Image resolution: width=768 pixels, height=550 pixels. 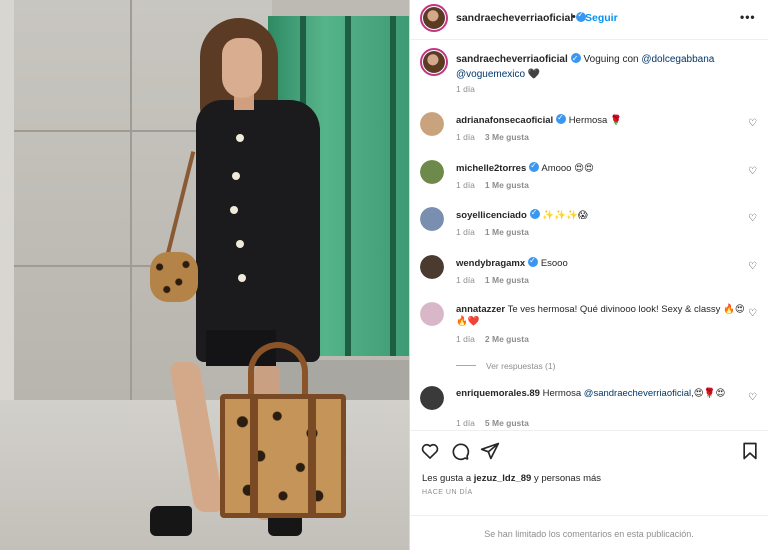 I want to click on comment-text: Esooo, so click(x=554, y=263).